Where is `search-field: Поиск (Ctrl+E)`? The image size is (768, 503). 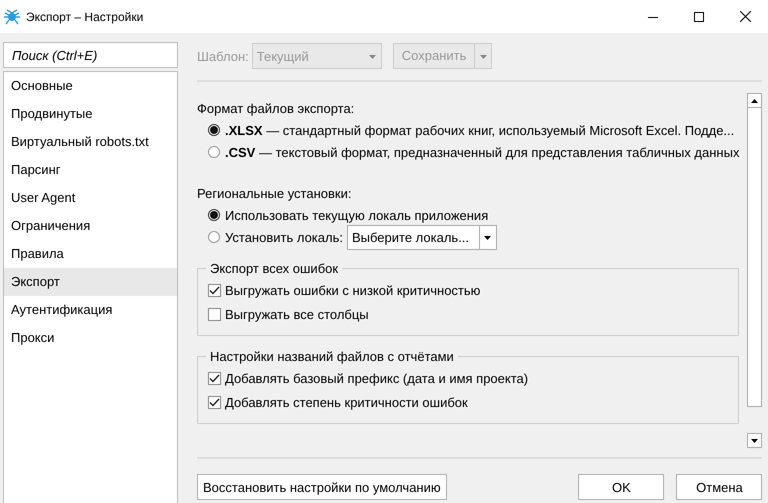
search-field: Поиск (Ctrl+E) is located at coordinates (90, 55).